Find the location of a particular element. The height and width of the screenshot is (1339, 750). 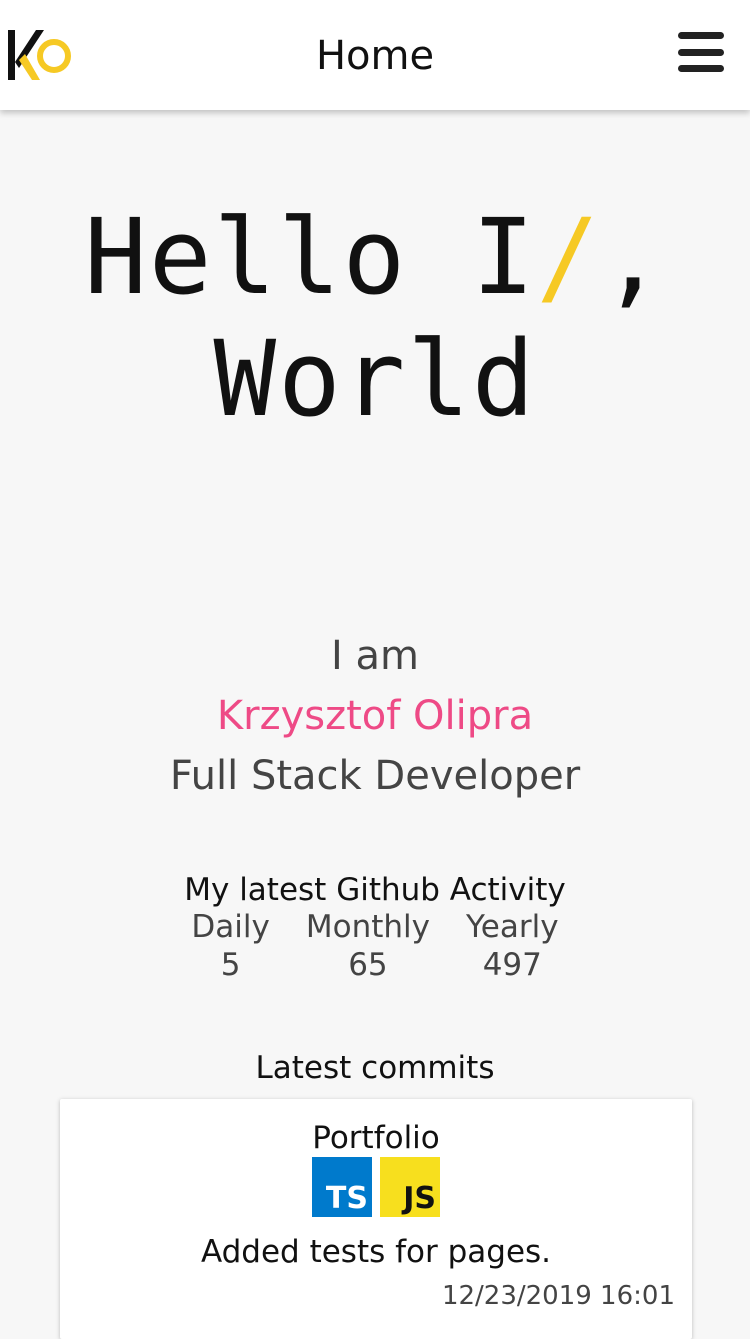

stat-yearly: Yearly 497 is located at coordinates (512, 946).